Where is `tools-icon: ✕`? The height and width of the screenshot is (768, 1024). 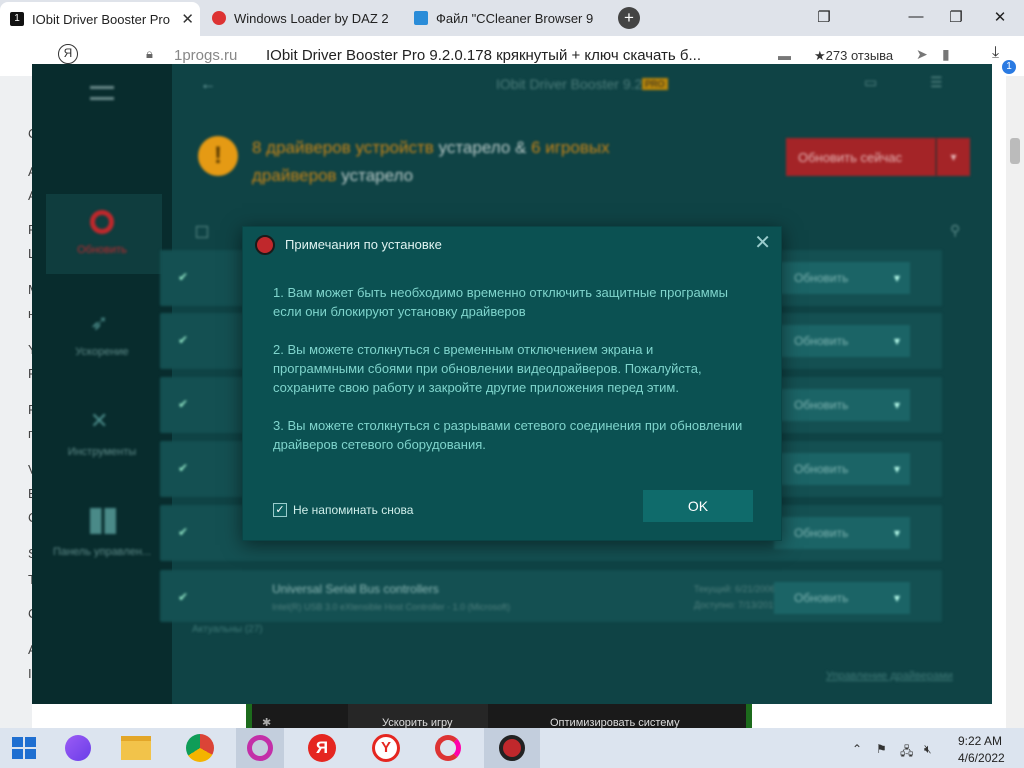 tools-icon: ✕ is located at coordinates (99, 420).